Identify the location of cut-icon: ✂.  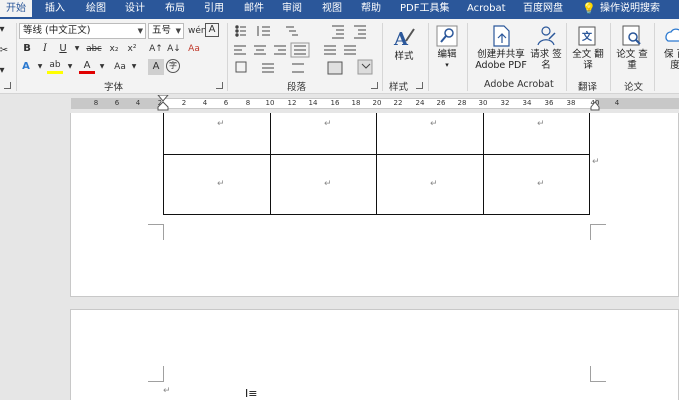
(6, 51).